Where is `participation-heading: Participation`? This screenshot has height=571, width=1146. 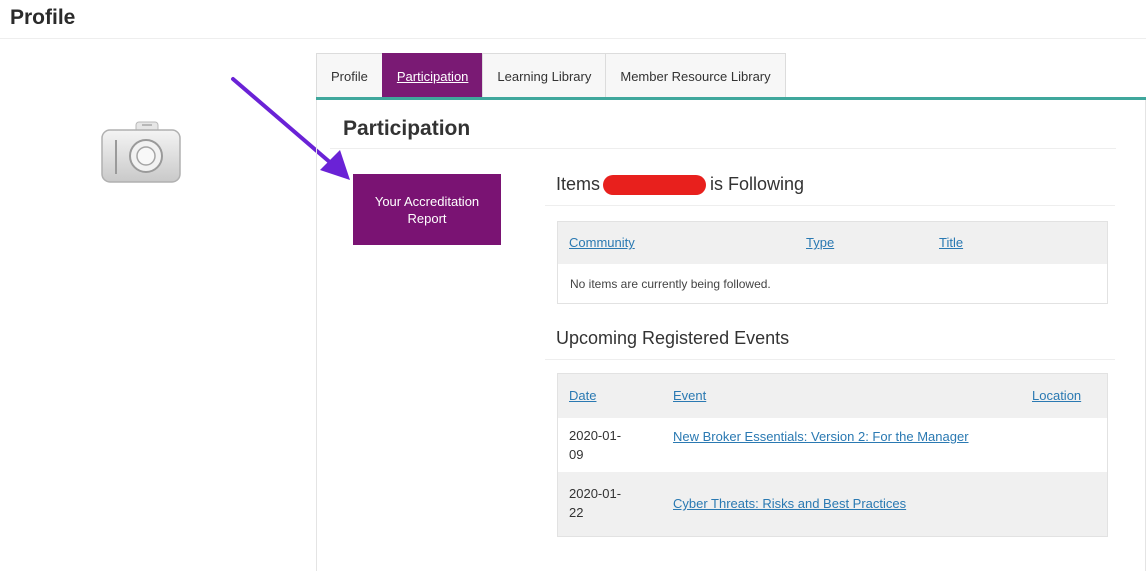 participation-heading: Participation is located at coordinates (407, 128).